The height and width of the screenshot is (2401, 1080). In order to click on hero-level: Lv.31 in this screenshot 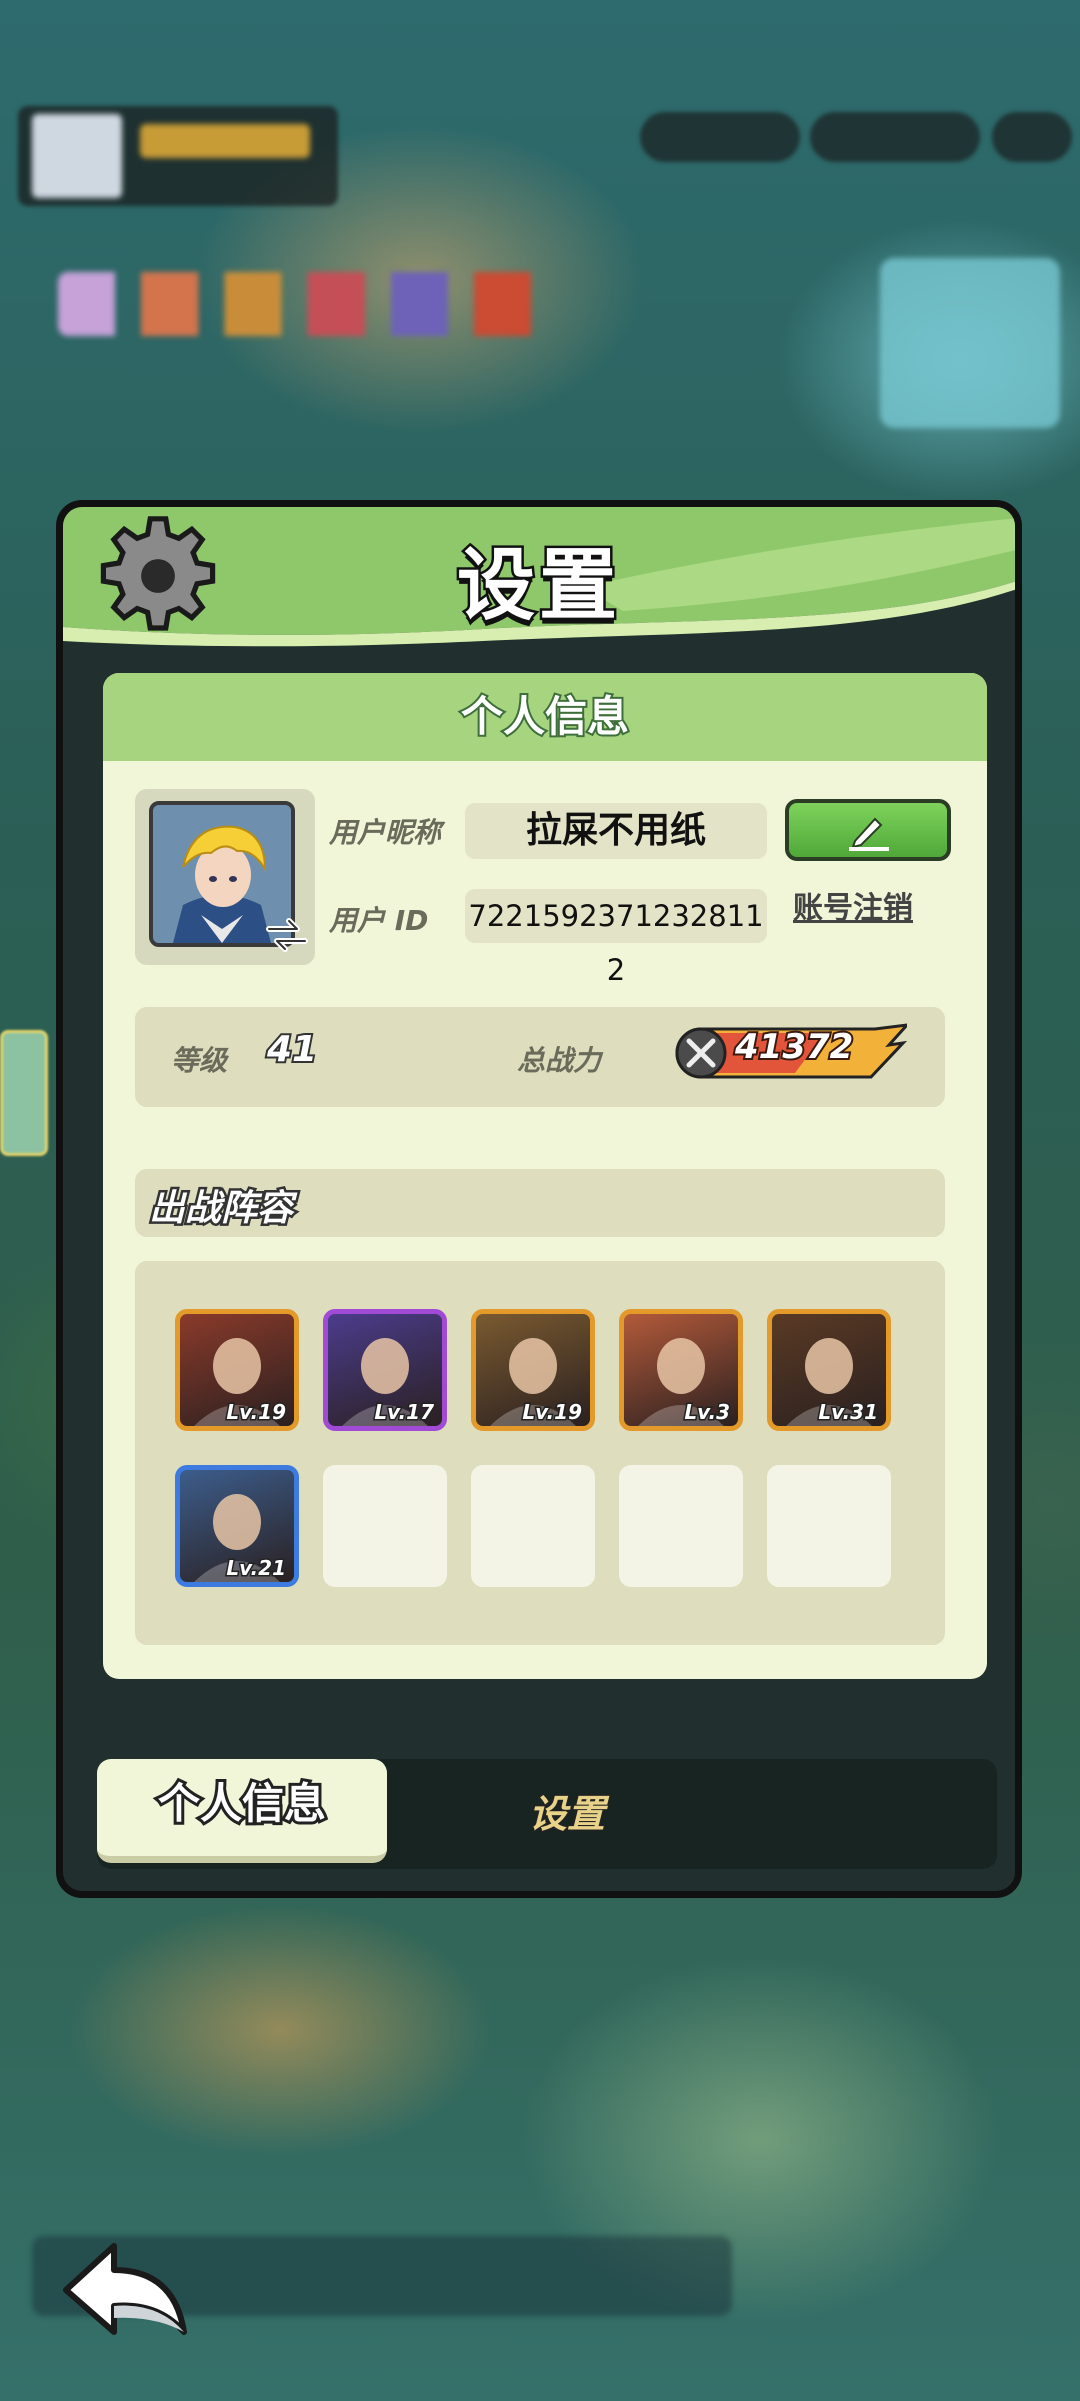, I will do `click(848, 1412)`.